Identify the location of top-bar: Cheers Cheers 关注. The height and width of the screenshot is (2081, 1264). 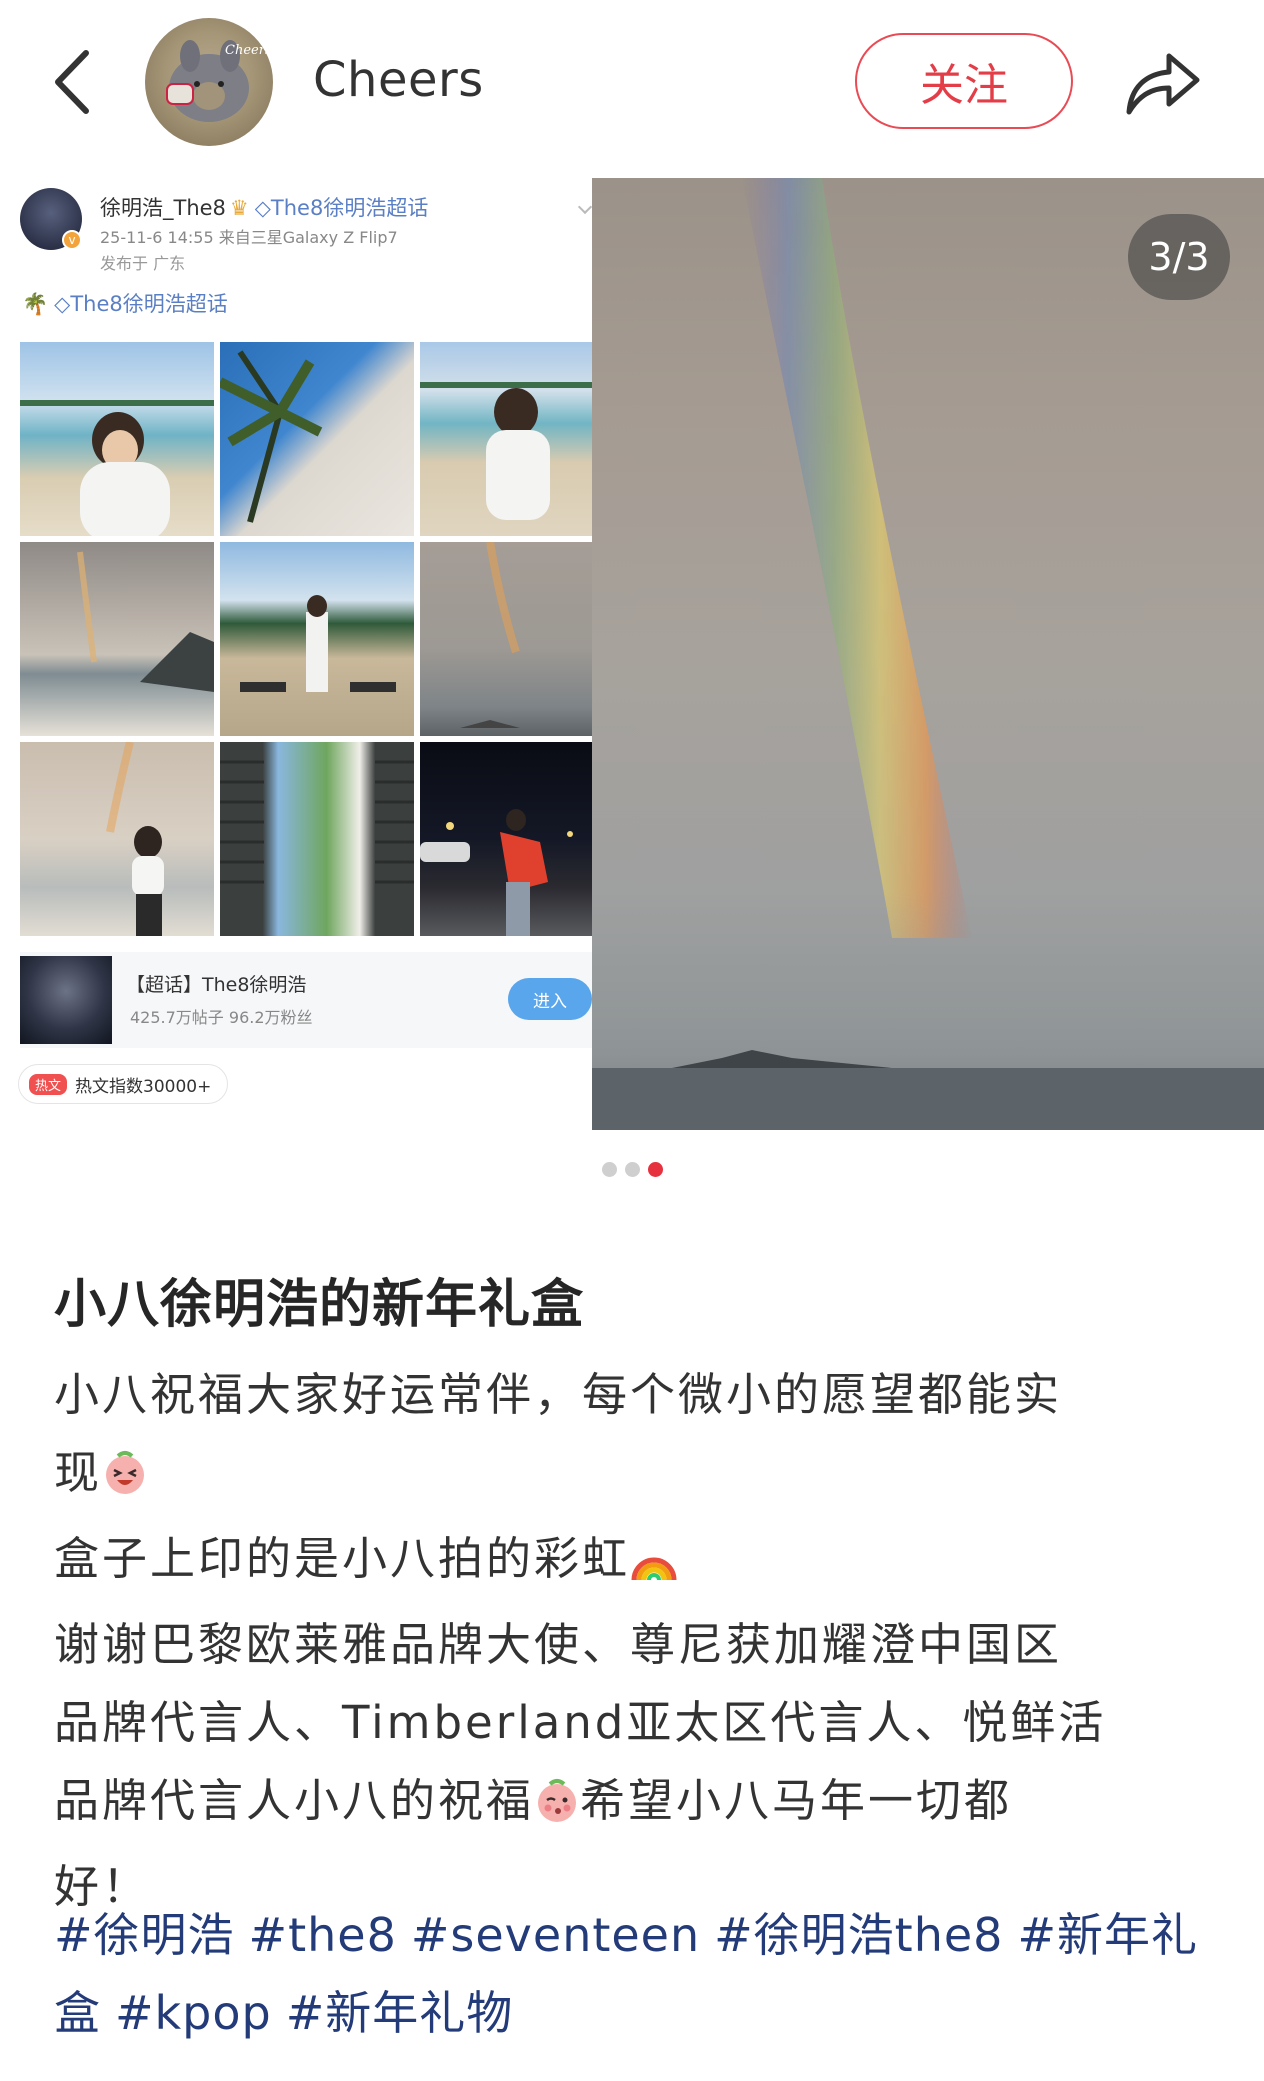
(632, 89).